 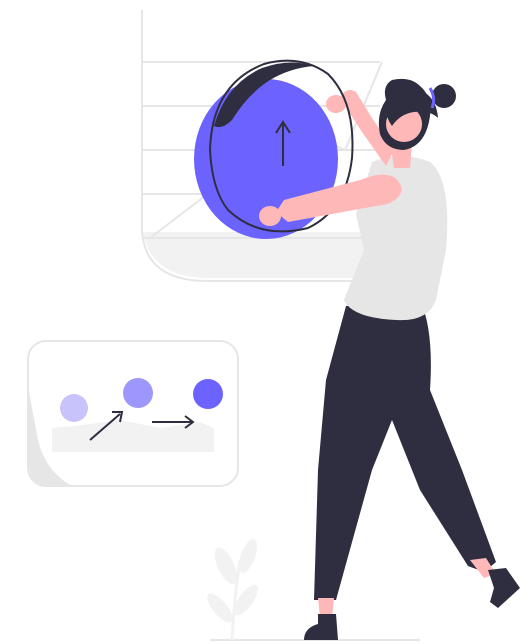 What do you see at coordinates (208, 394) in the screenshot?
I see `progress-step-3-dot` at bounding box center [208, 394].